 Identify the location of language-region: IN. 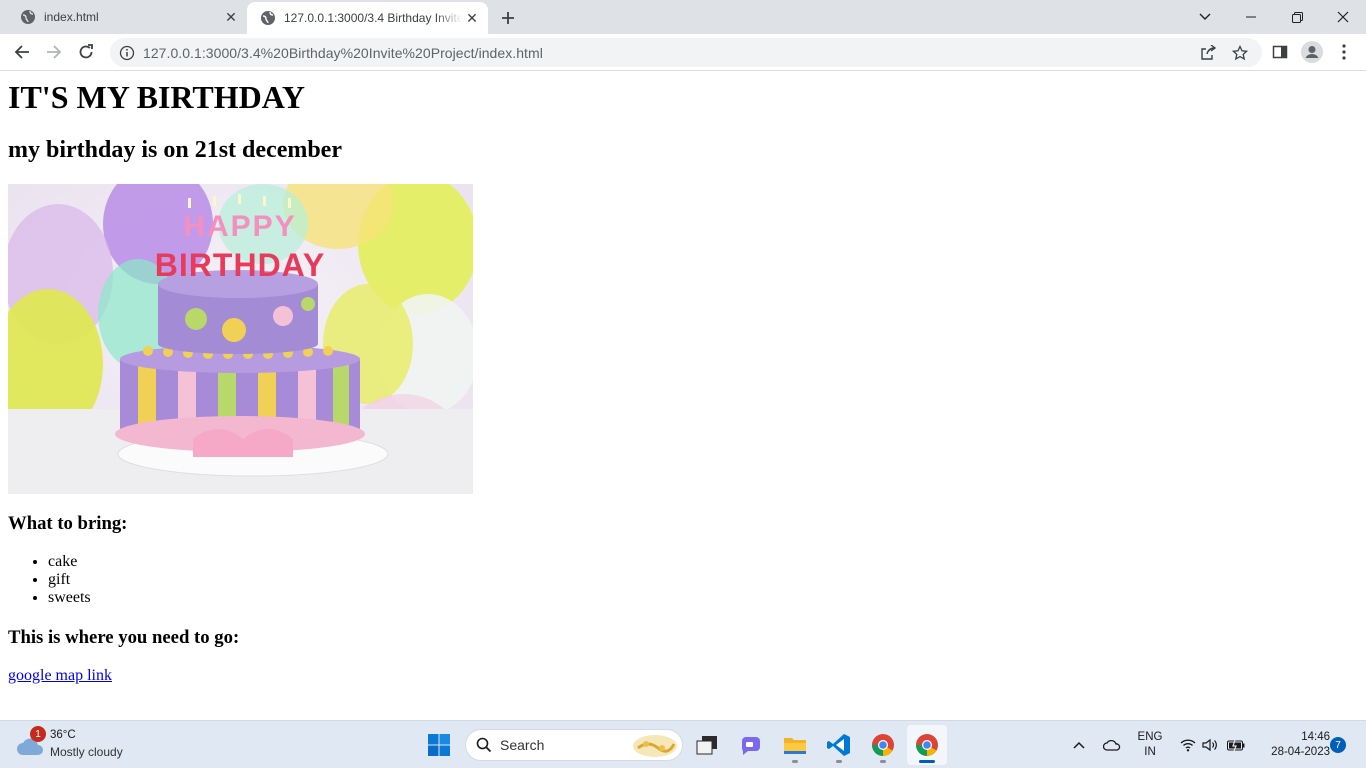
(1150, 752).